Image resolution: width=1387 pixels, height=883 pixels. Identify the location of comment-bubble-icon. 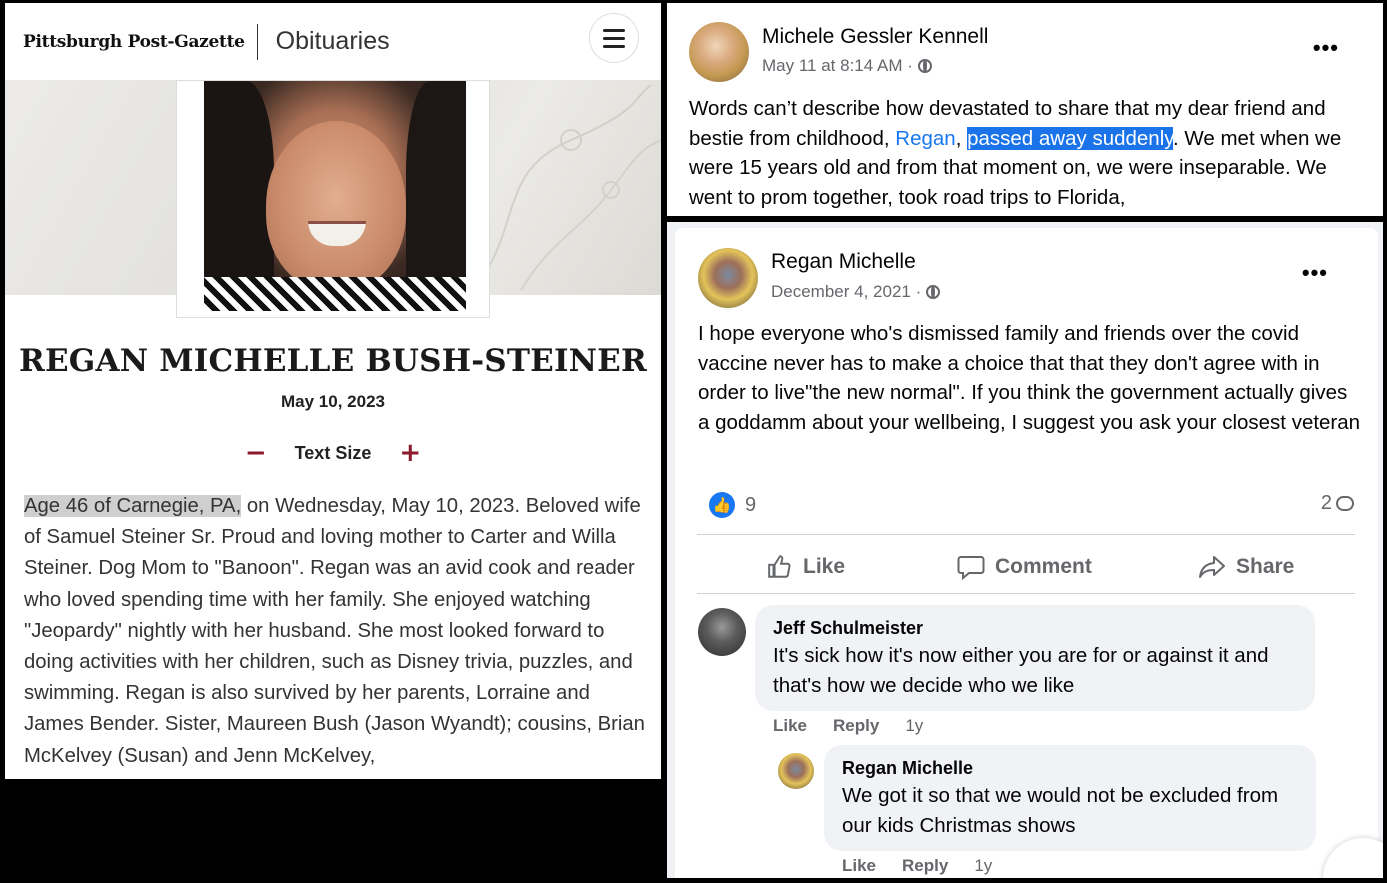
(1345, 503).